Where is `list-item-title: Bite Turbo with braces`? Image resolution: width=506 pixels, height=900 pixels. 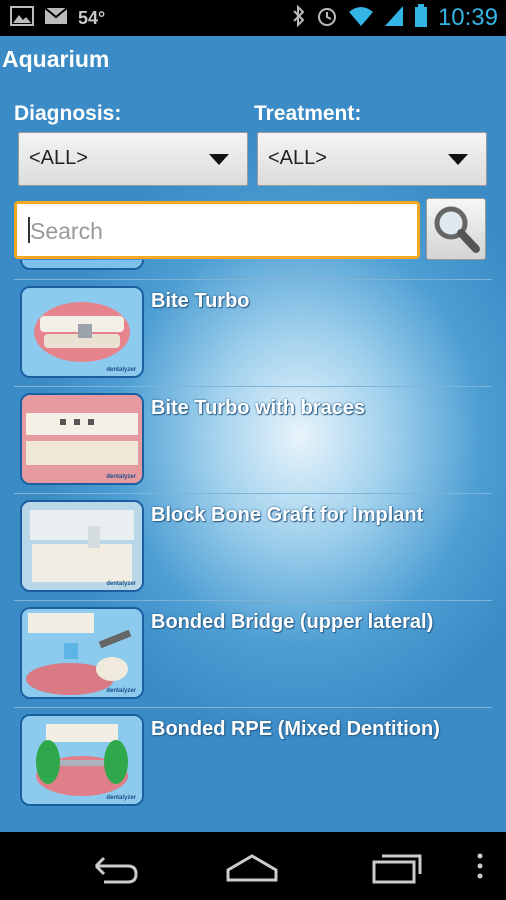 list-item-title: Bite Turbo with braces is located at coordinates (258, 408).